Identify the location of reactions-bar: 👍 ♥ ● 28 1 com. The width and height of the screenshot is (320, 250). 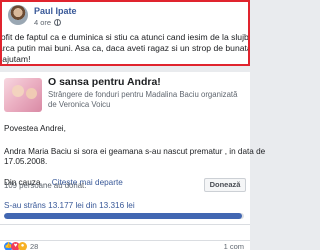
(125, 245).